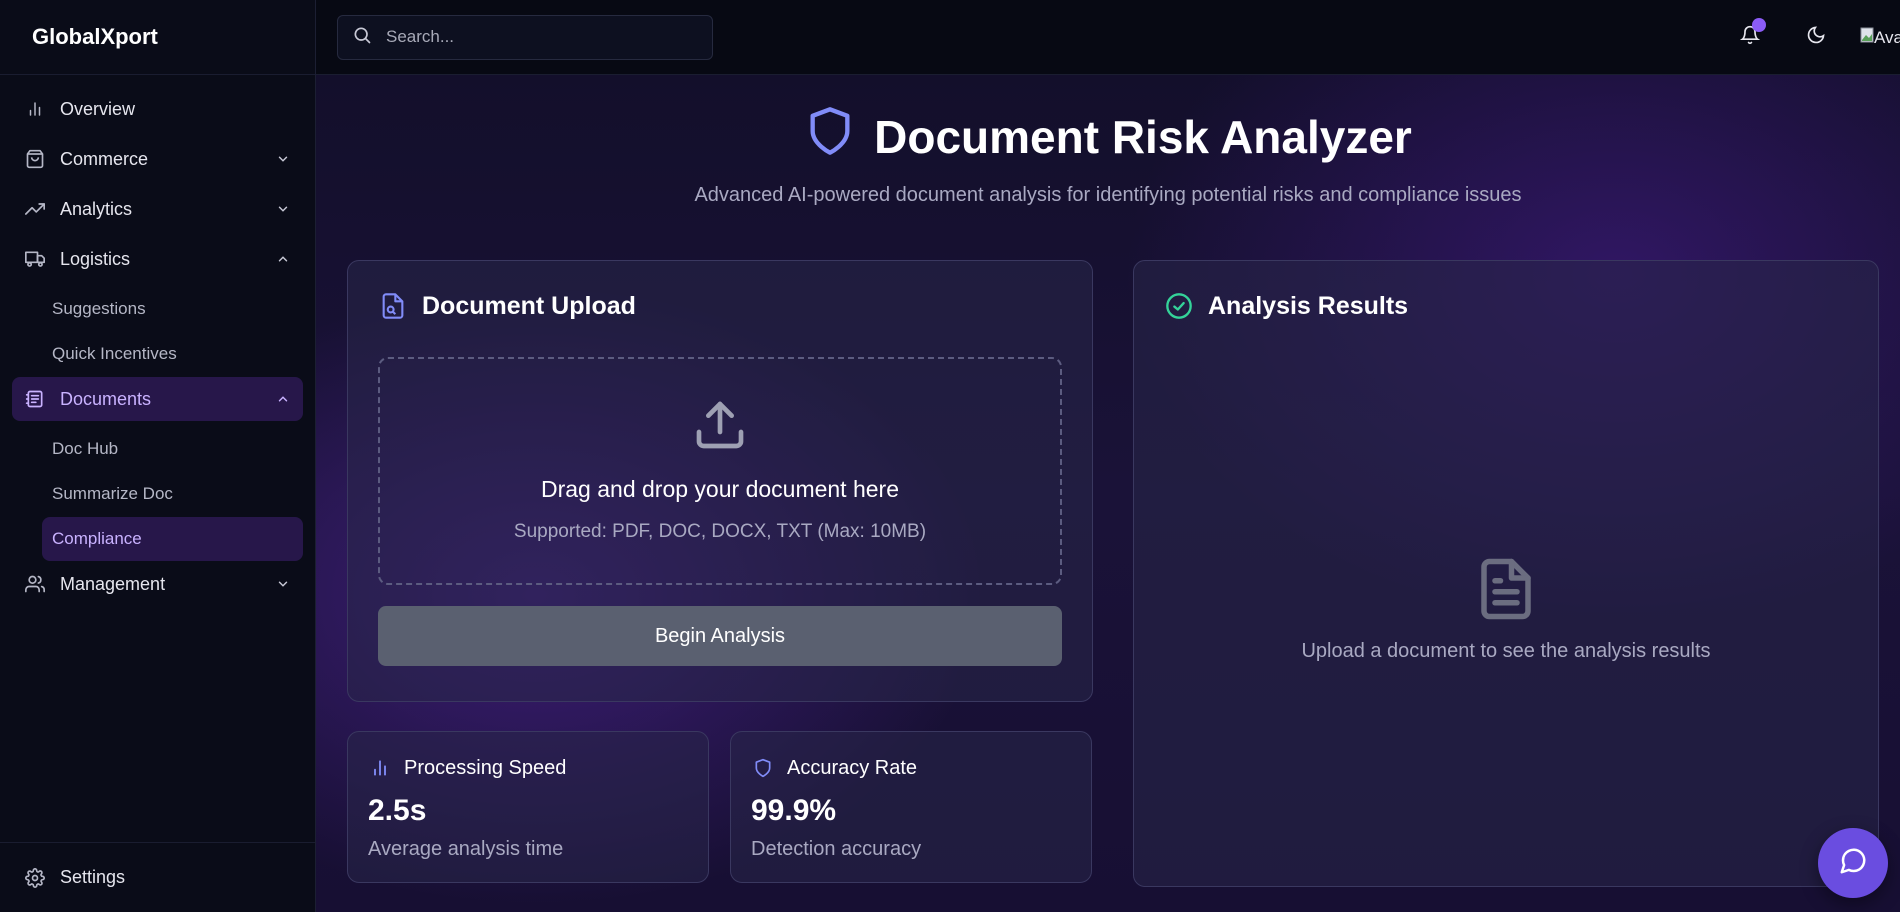 The width and height of the screenshot is (1900, 912). What do you see at coordinates (836, 849) in the screenshot?
I see `stat-description: Detection accuracy` at bounding box center [836, 849].